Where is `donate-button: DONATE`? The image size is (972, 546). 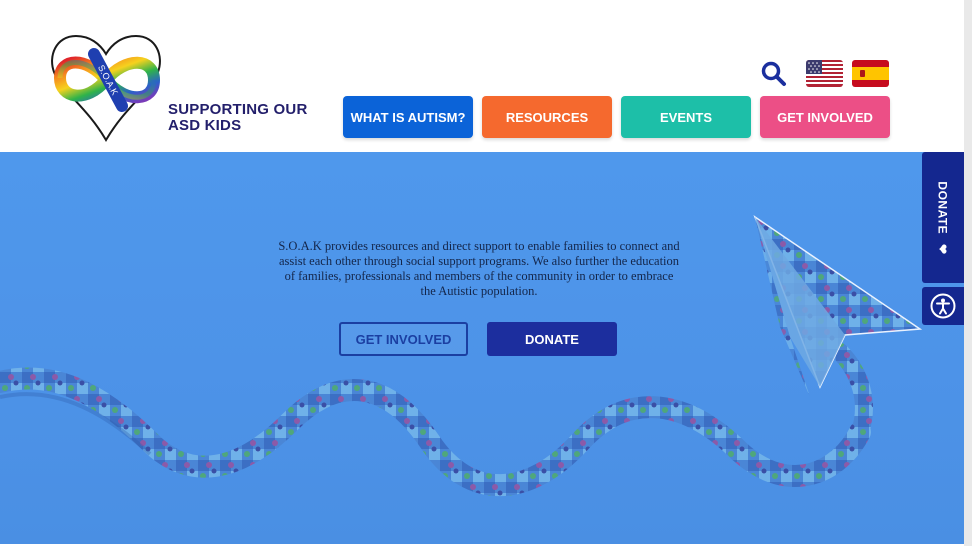
donate-button: DONATE is located at coordinates (552, 339).